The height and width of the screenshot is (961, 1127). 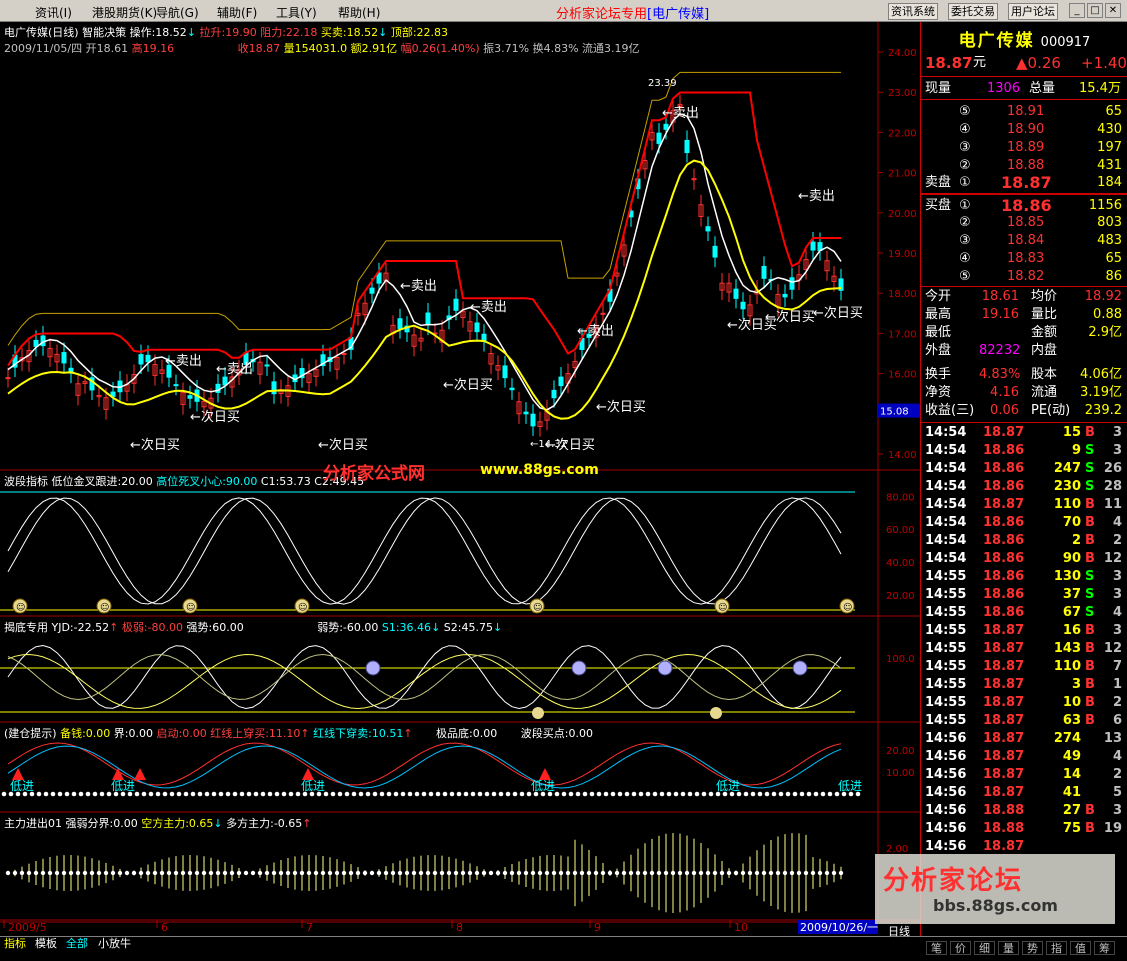 What do you see at coordinates (1080, 948) in the screenshot?
I see `right-tab-6: 值` at bounding box center [1080, 948].